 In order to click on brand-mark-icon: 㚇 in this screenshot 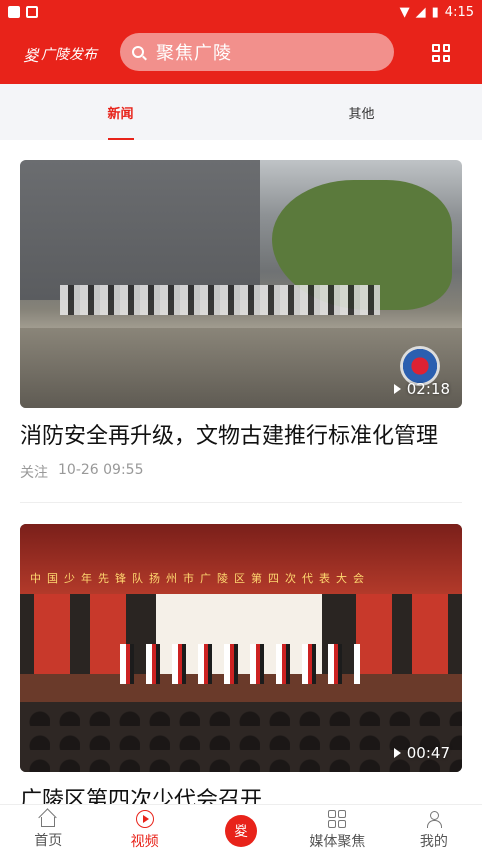, I will do `click(30, 55)`.